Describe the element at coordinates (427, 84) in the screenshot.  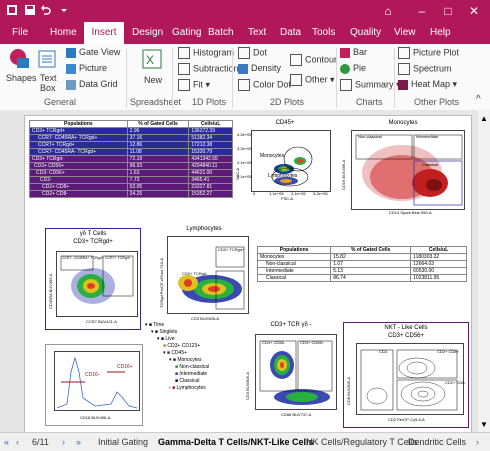
I see `heat-map-button: Heat Map ▾` at that location.